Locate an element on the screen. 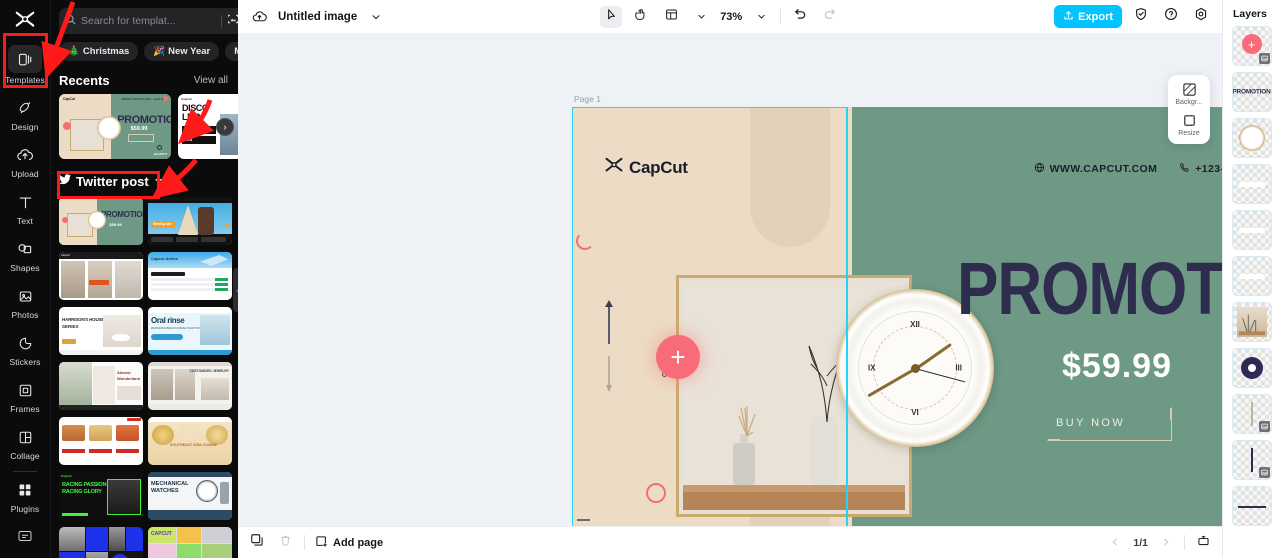 The height and width of the screenshot is (558, 1280). zoom-level: 73% is located at coordinates (731, 17).